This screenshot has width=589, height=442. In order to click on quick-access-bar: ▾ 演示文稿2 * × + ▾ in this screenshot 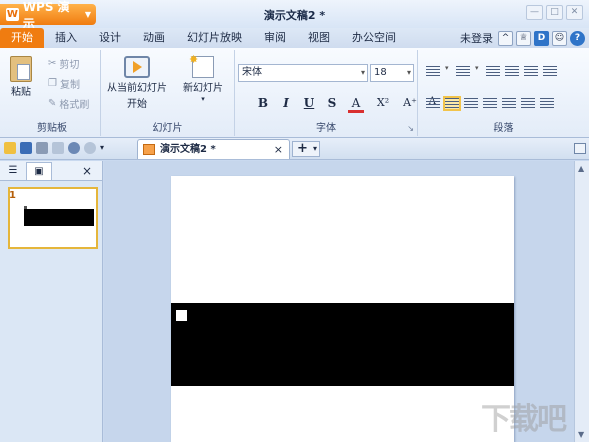, I will do `click(294, 149)`.